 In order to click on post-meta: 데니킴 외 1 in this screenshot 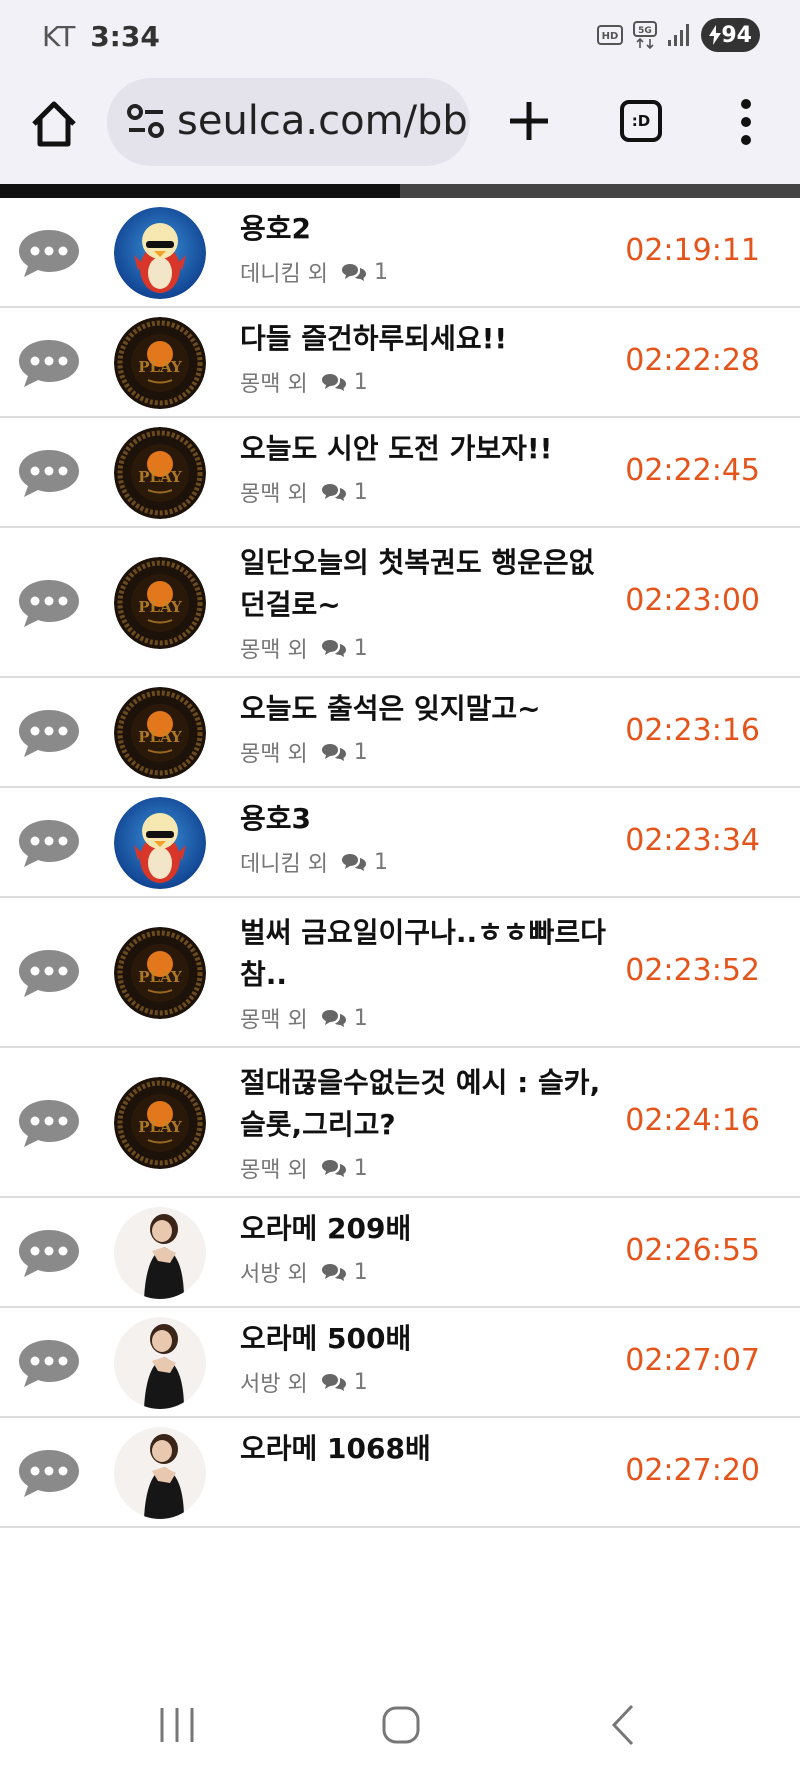, I will do `click(430, 862)`.